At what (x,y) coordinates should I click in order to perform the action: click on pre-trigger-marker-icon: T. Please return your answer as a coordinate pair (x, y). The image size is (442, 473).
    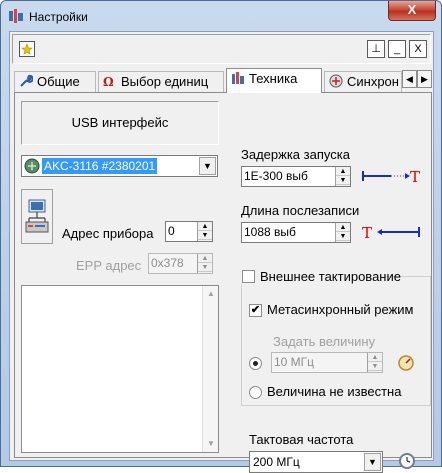
    Looking at the image, I should click on (391, 176).